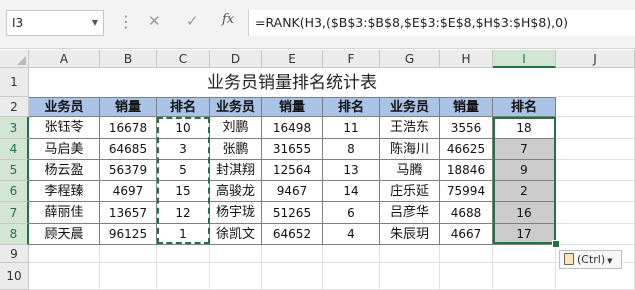 The image size is (635, 290). Describe the element at coordinates (183, 149) in the screenshot. I see `table-cell: 3` at that location.